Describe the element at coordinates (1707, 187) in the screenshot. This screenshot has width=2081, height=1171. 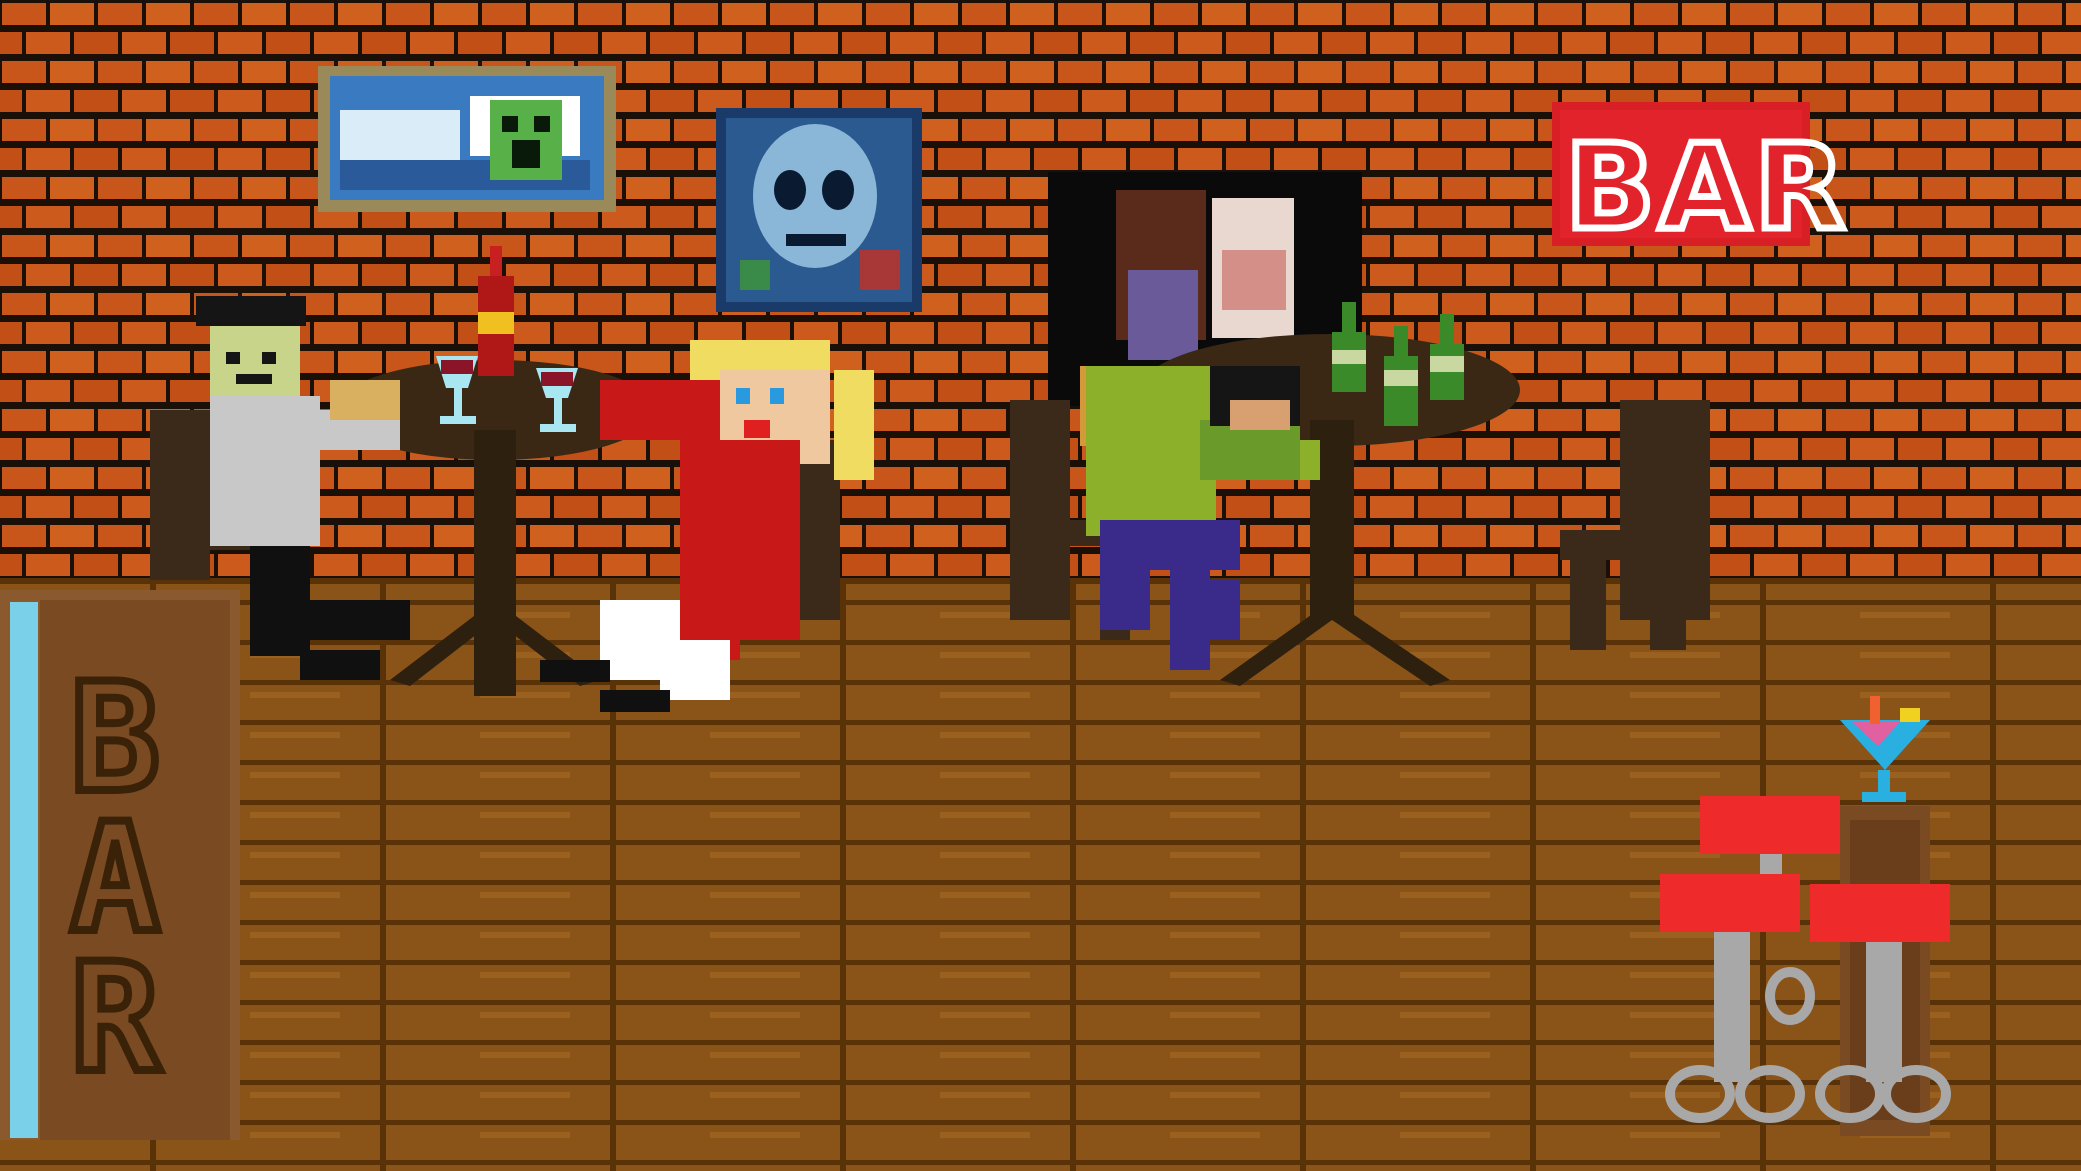
I see `neon-sign-text: BAR` at that location.